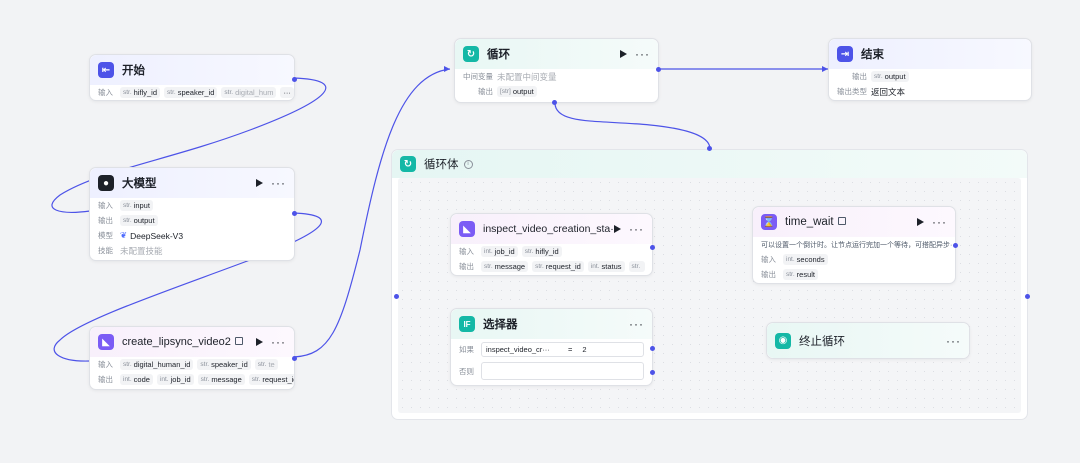  Describe the element at coordinates (157, 364) in the screenshot. I see `param-tag: str. digital_human_id` at that location.